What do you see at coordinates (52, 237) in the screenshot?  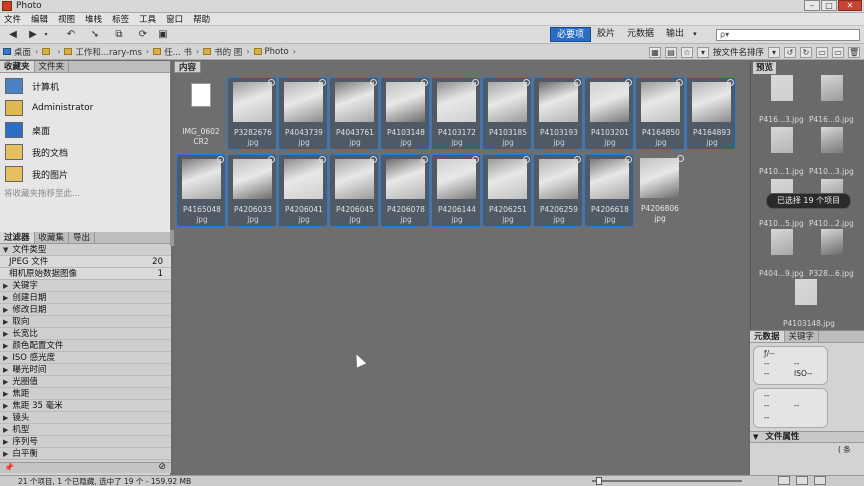 I see `tab-collections: 收藏集` at bounding box center [52, 237].